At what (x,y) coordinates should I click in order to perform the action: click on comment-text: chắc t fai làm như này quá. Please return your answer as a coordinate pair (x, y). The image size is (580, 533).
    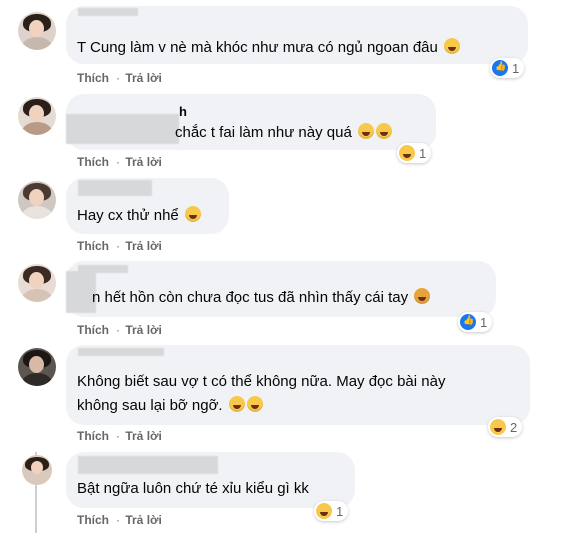
    Looking at the image, I should click on (283, 133).